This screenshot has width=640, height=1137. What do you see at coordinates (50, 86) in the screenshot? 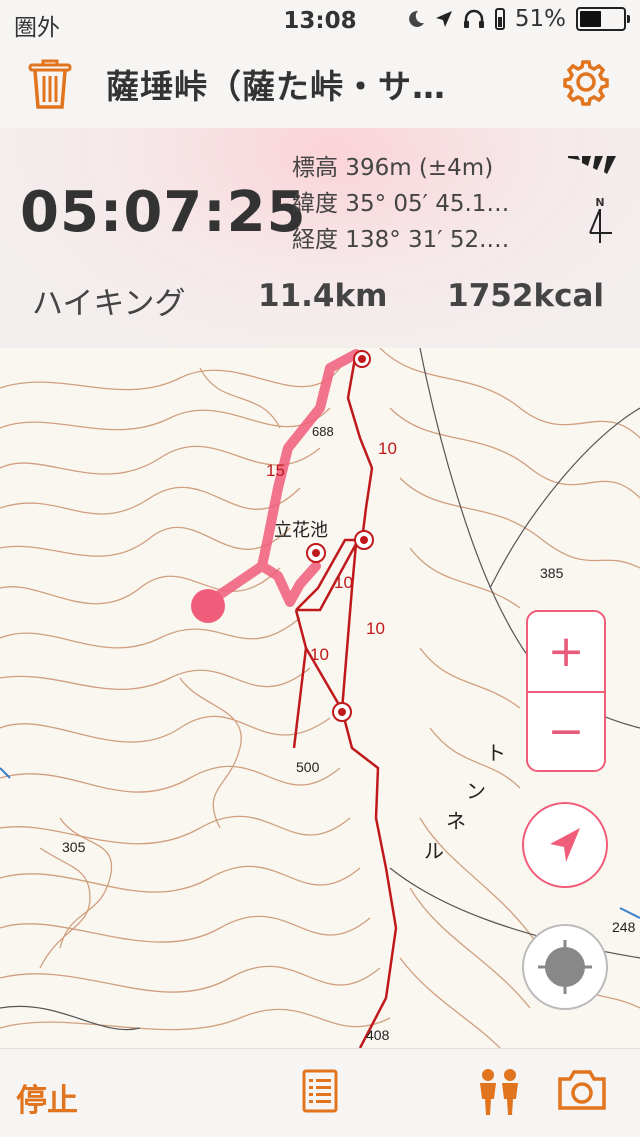
I see `trash-icon` at bounding box center [50, 86].